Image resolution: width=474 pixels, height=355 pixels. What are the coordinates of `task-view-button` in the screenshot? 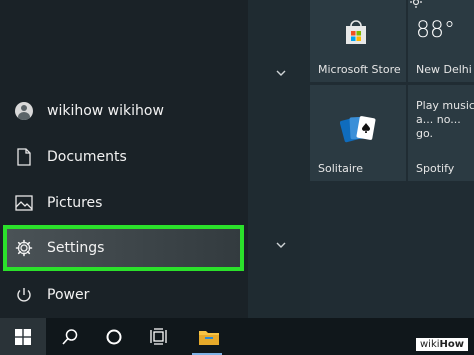 It's located at (160, 336).